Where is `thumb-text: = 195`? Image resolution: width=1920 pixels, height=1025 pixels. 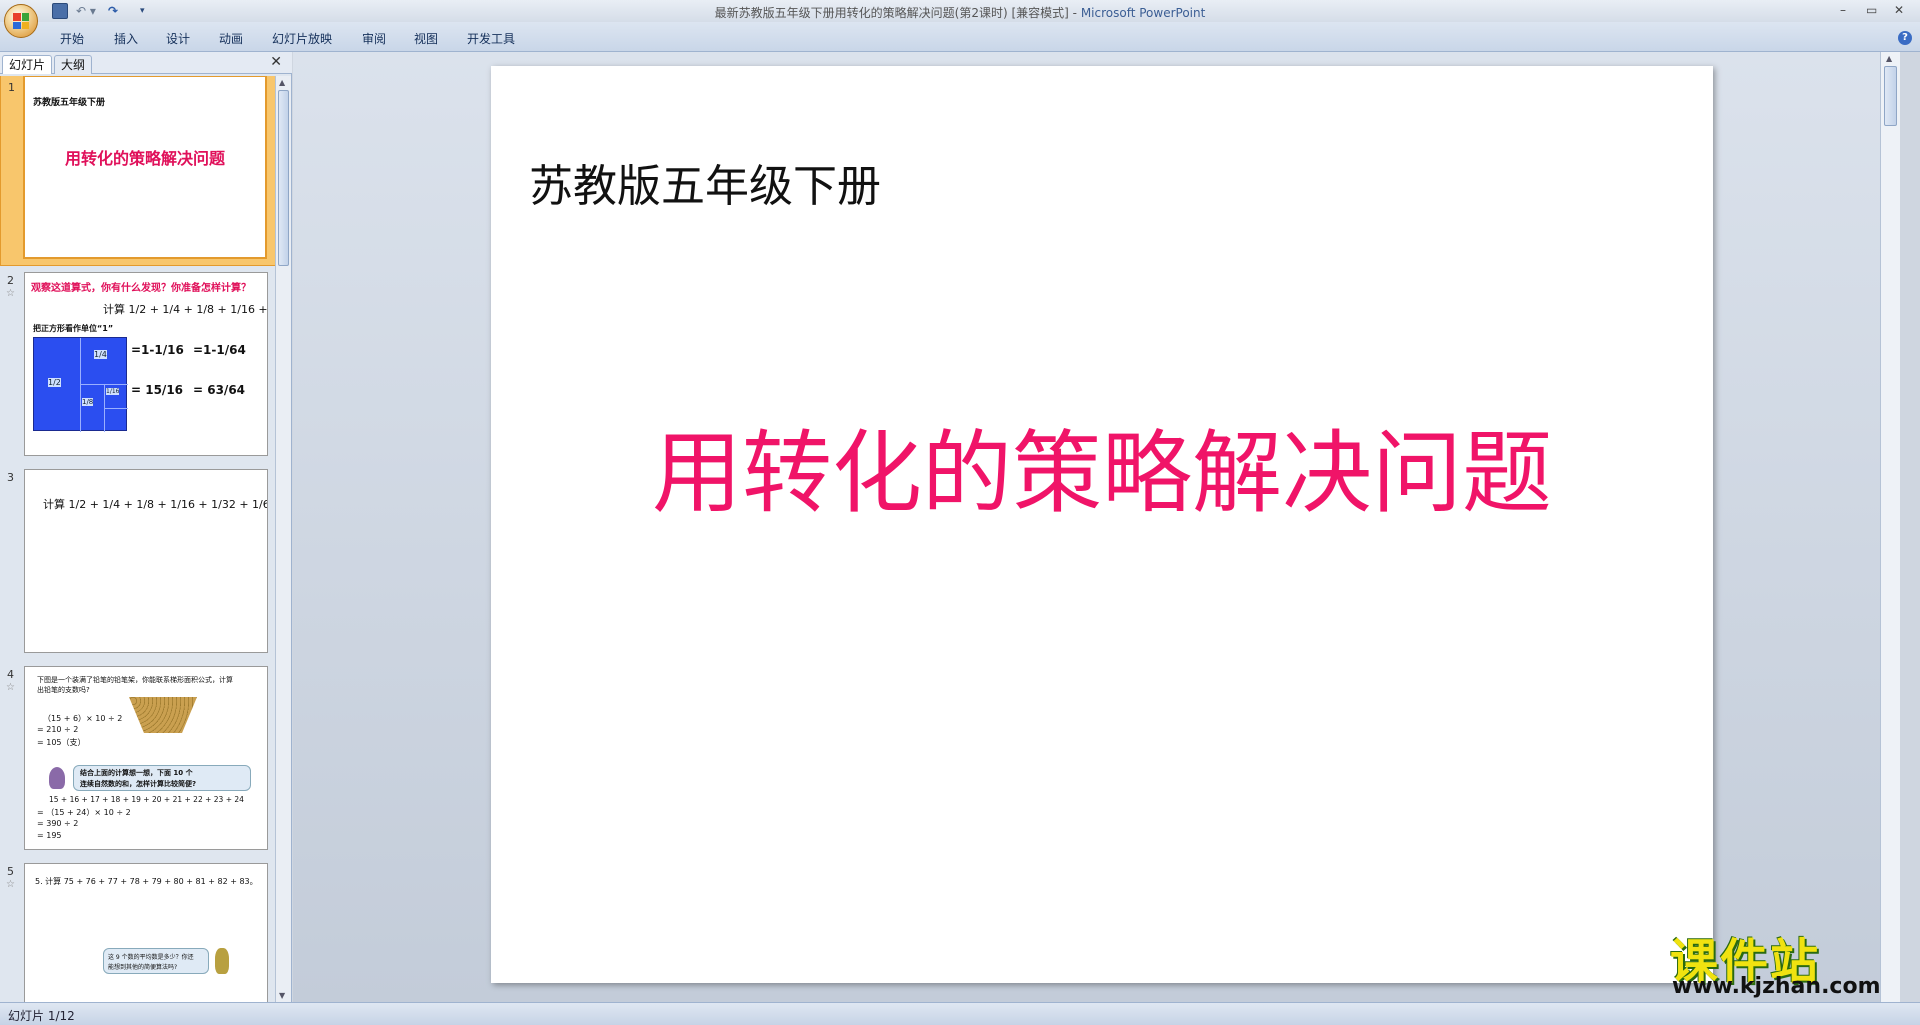
thumb-text: = 195 is located at coordinates (49, 835).